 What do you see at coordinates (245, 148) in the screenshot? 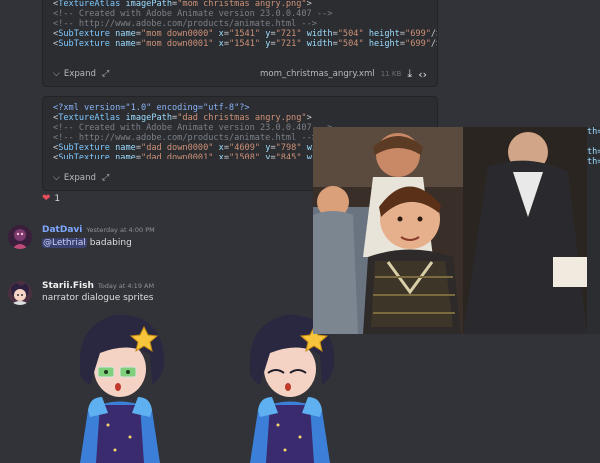
I see `code-token: "4609"` at bounding box center [245, 148].